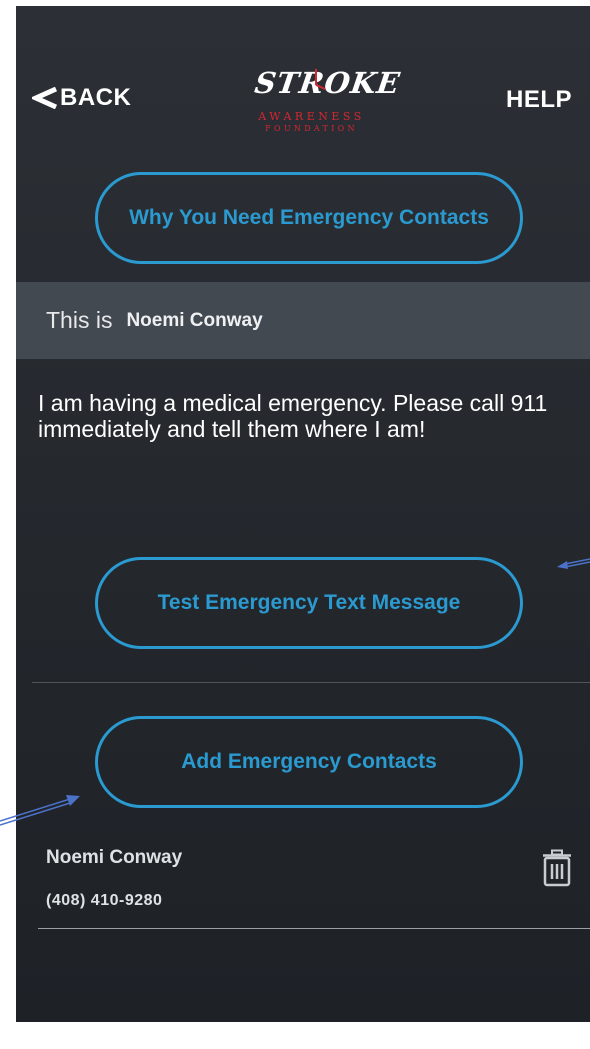  What do you see at coordinates (573, 563) in the screenshot?
I see `annotation-arrow-test` at bounding box center [573, 563].